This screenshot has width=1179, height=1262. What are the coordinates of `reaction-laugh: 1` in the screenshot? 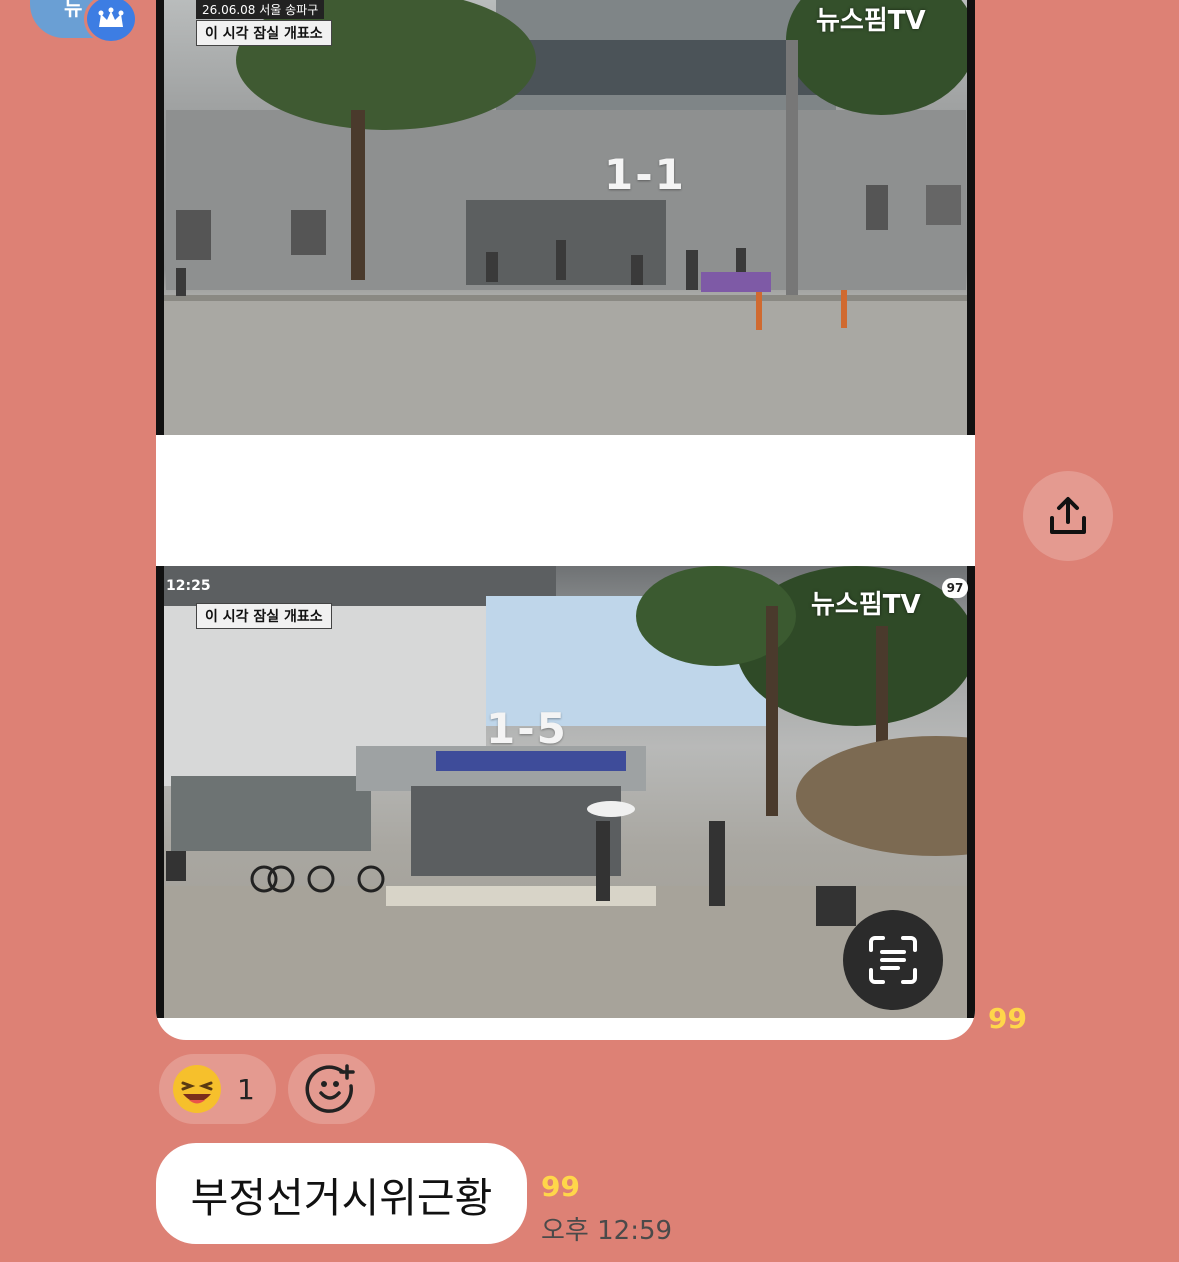 It's located at (217, 1089).